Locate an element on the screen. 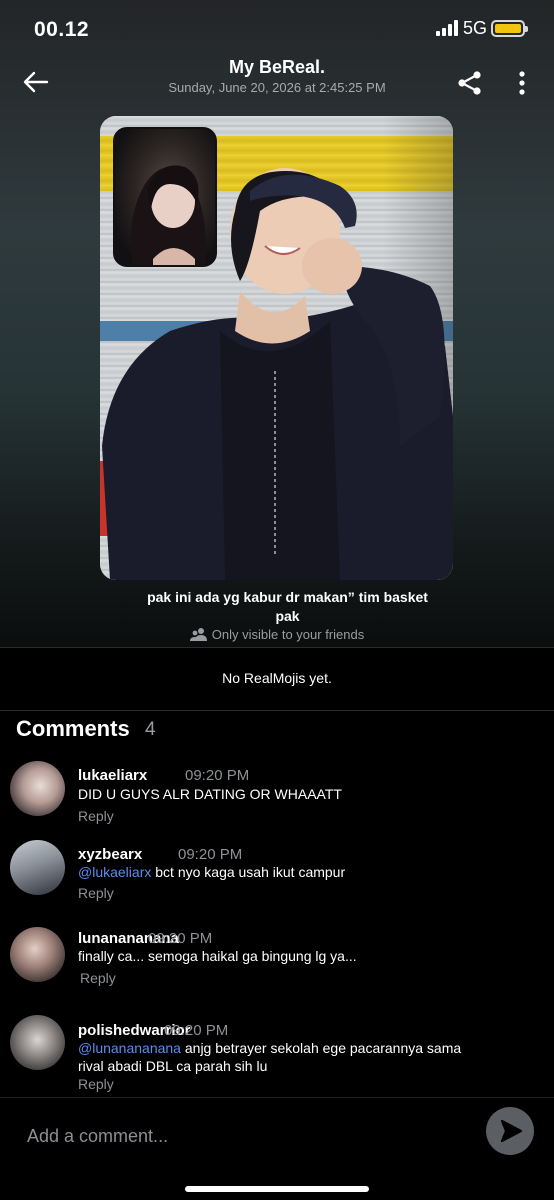 Image resolution: width=554 pixels, height=1200 pixels. send-icon is located at coordinates (511, 1131).